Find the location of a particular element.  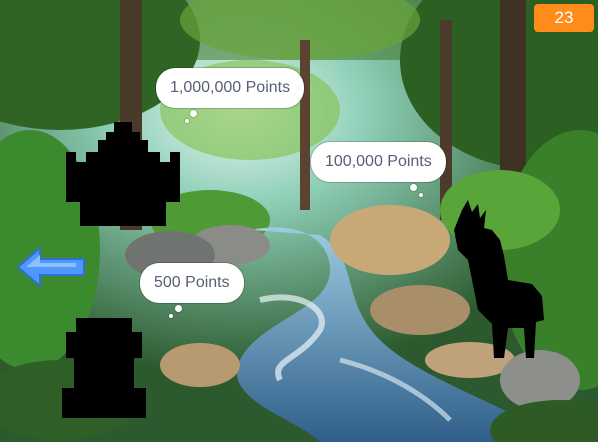

points-bubble-right: 100,000 Points is located at coordinates (378, 162).